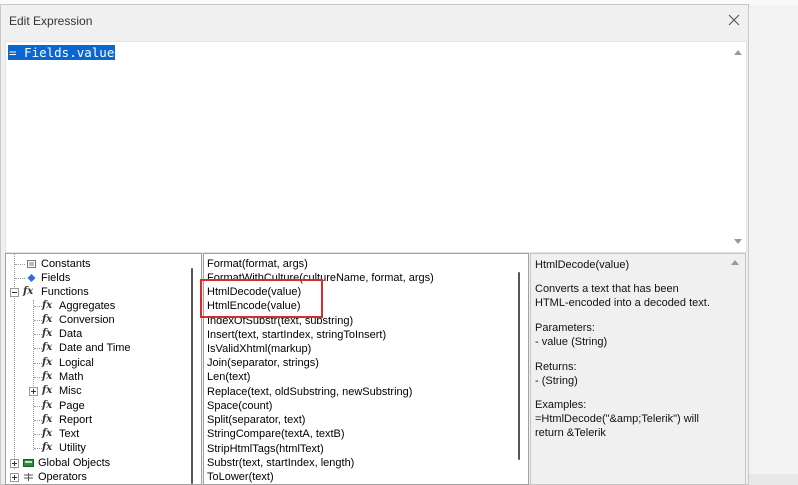 Image resolution: width=798 pixels, height=485 pixels. I want to click on parameters-text: - value (String), so click(571, 342).